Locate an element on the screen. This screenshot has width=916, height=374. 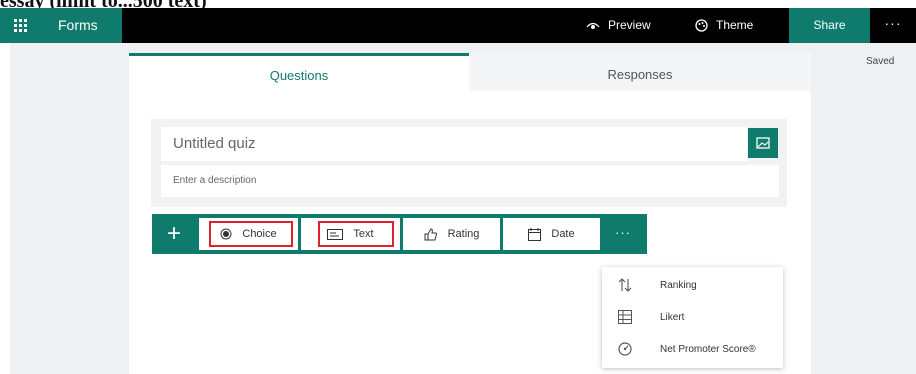
menu-item-likert: Likert is located at coordinates (692, 317).